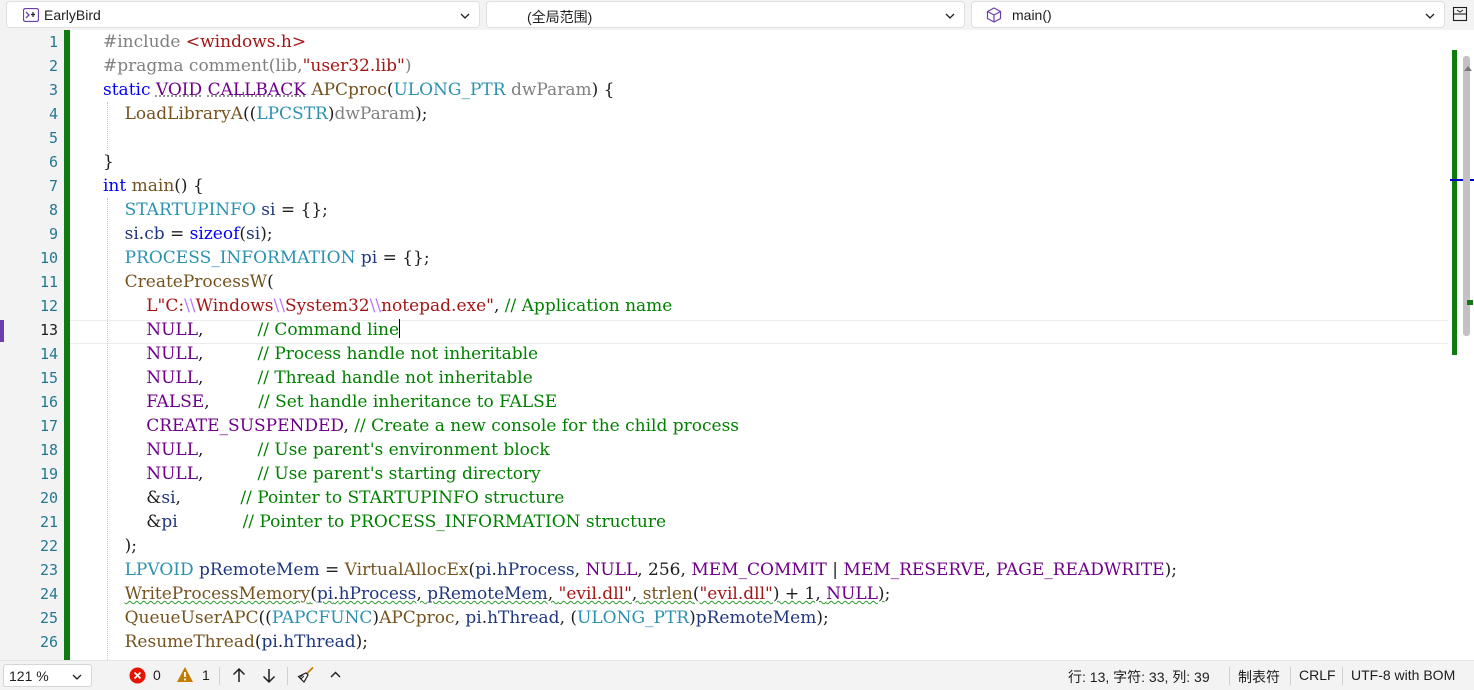 The width and height of the screenshot is (1474, 690). What do you see at coordinates (239, 675) in the screenshot?
I see `arrow-up-icon` at bounding box center [239, 675].